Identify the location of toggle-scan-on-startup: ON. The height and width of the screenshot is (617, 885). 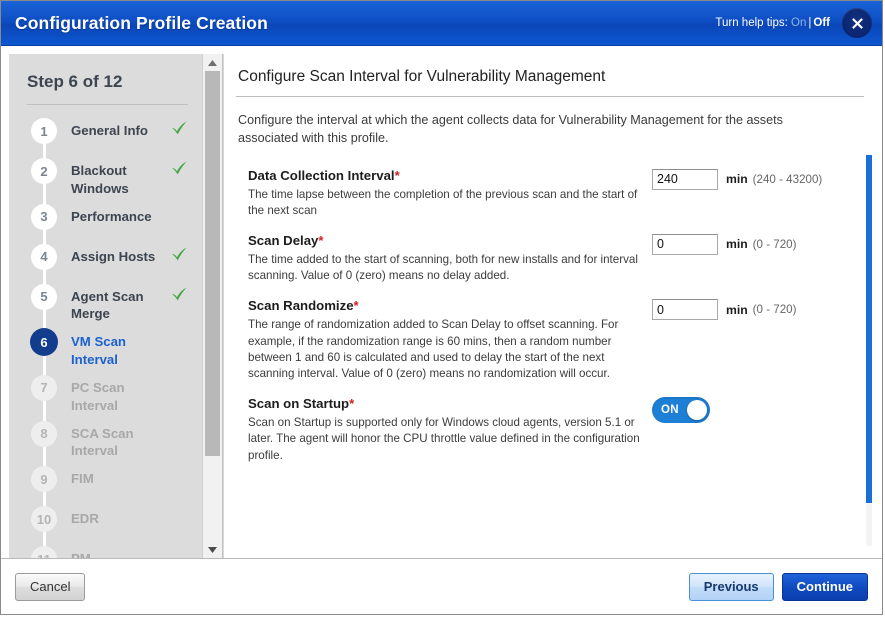
(681, 410).